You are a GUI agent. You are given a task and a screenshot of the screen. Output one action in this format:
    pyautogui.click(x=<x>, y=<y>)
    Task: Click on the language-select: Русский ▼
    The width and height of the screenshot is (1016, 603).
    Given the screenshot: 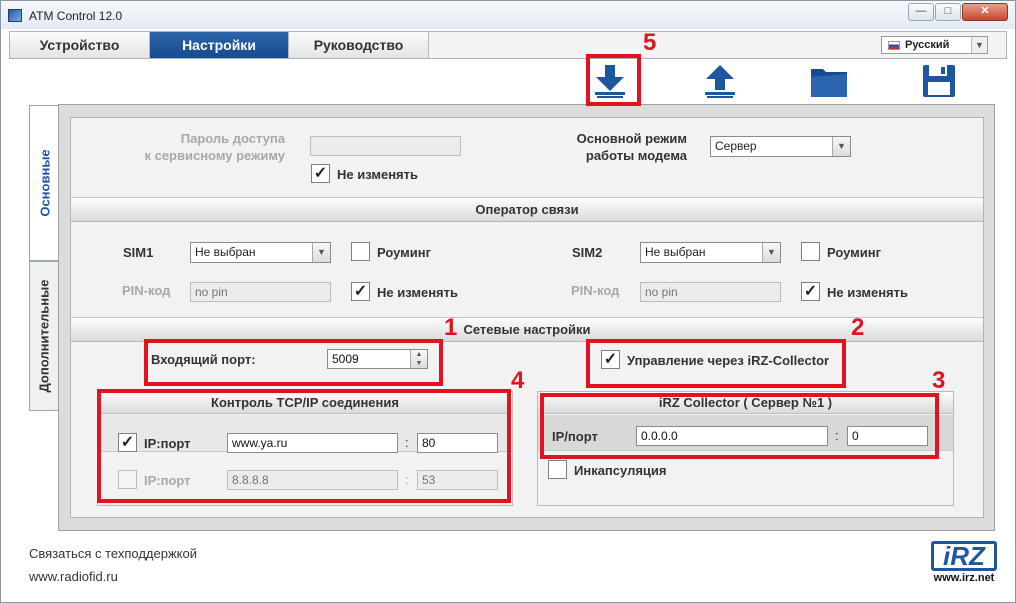 What is the action you would take?
    pyautogui.click(x=934, y=45)
    